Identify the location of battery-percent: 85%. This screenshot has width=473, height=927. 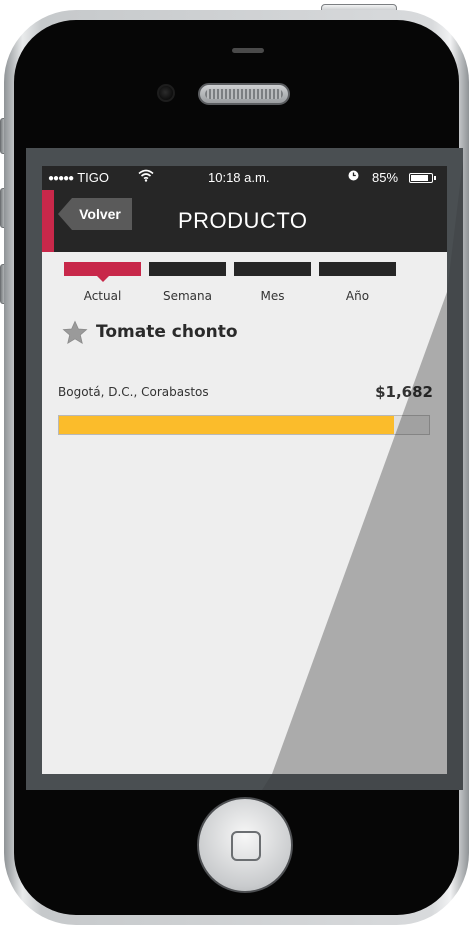
(385, 177).